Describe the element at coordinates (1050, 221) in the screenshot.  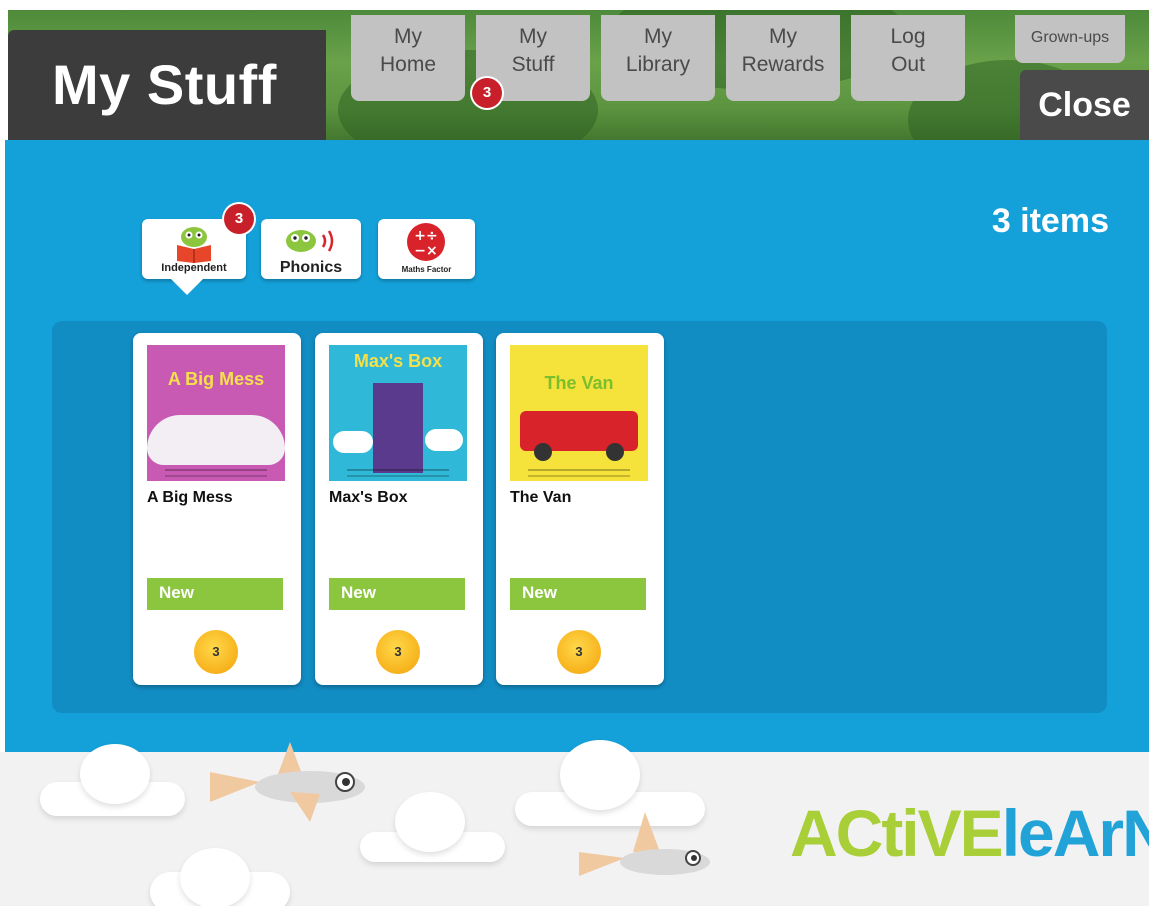
I see `items-count: 3 items` at that location.